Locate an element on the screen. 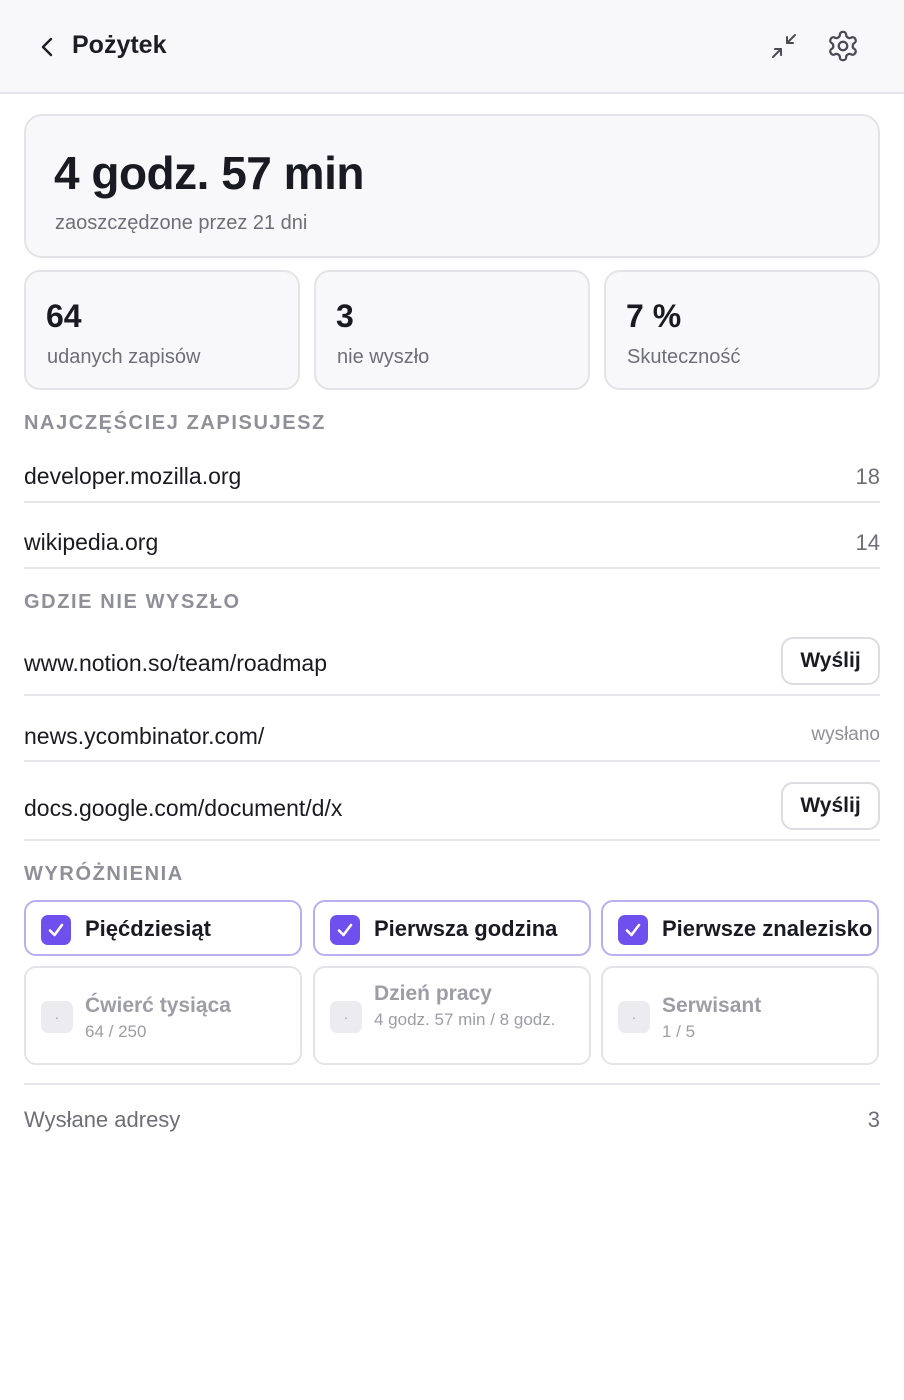  achievement-locked: · Serwisant 1 / 5 is located at coordinates (740, 1015).